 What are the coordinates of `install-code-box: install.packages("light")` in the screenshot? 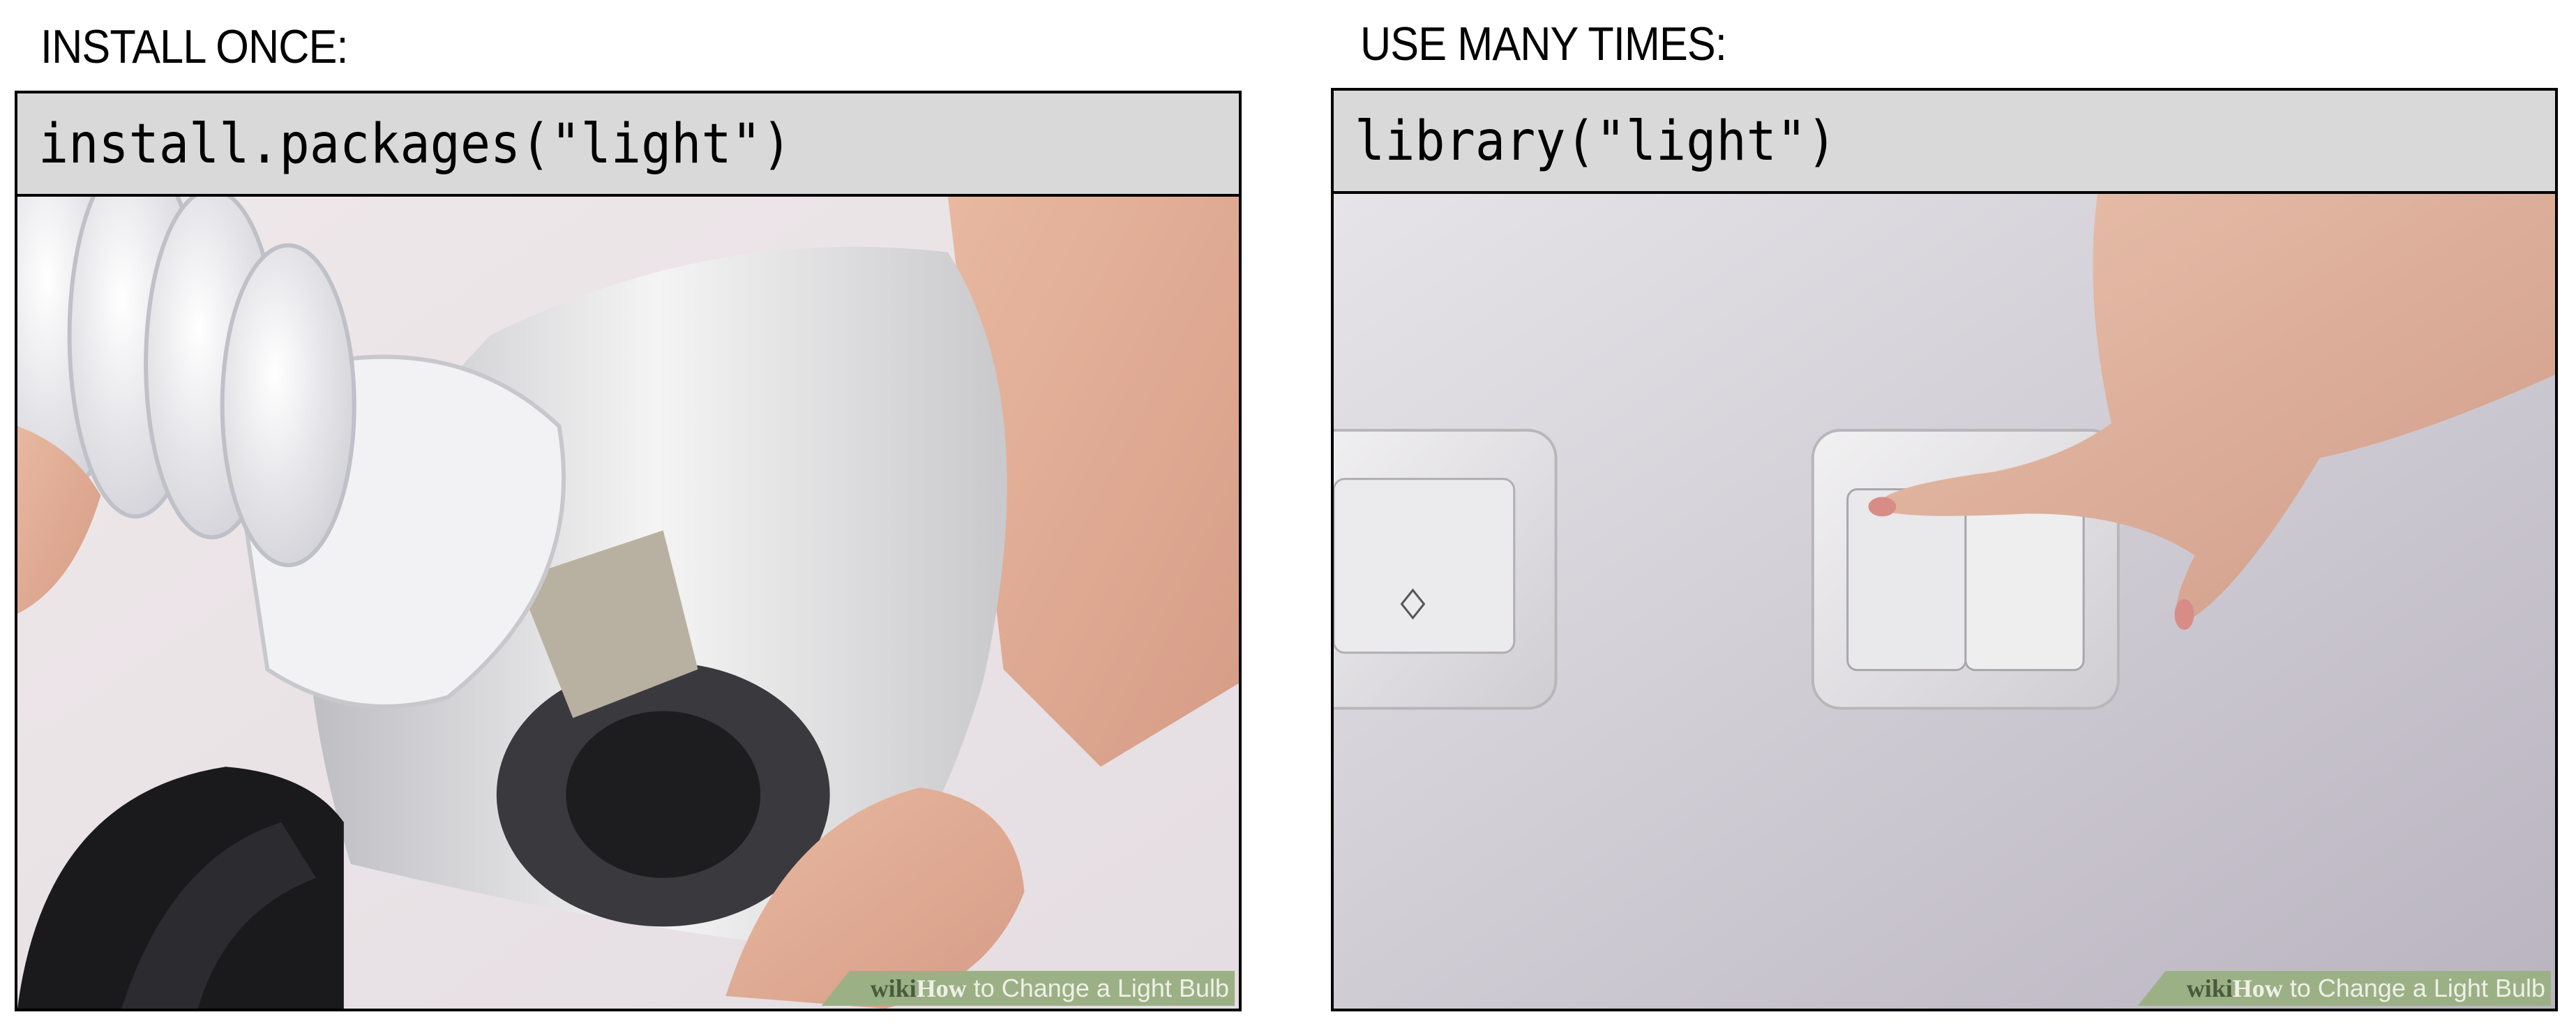 It's located at (628, 144).